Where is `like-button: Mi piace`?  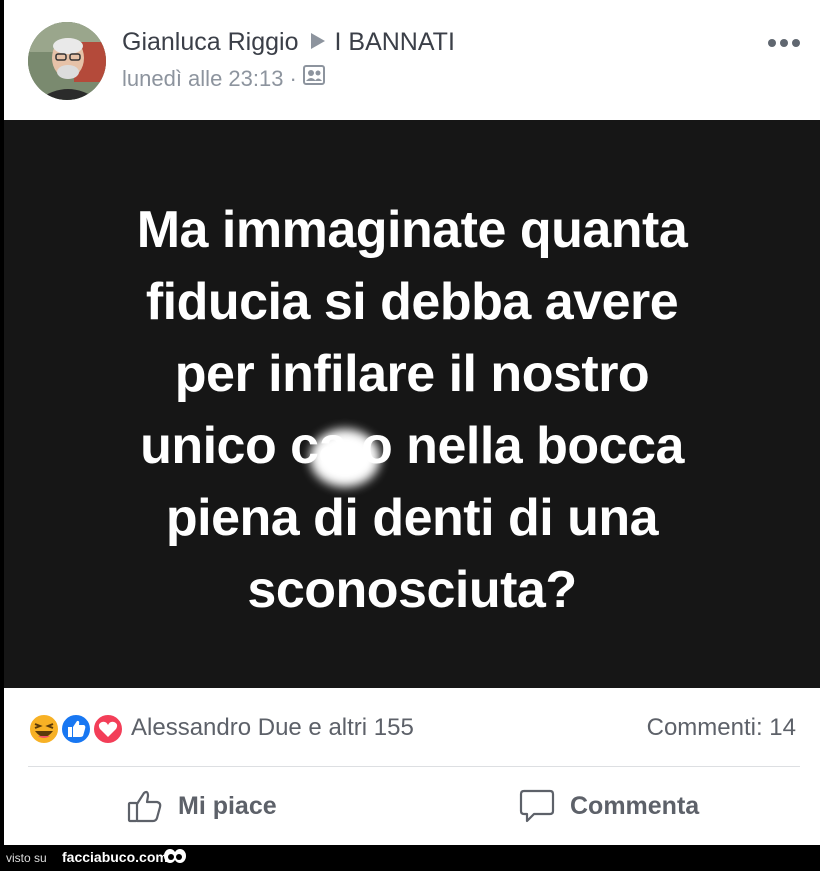
like-button: Mi piace is located at coordinates (201, 806).